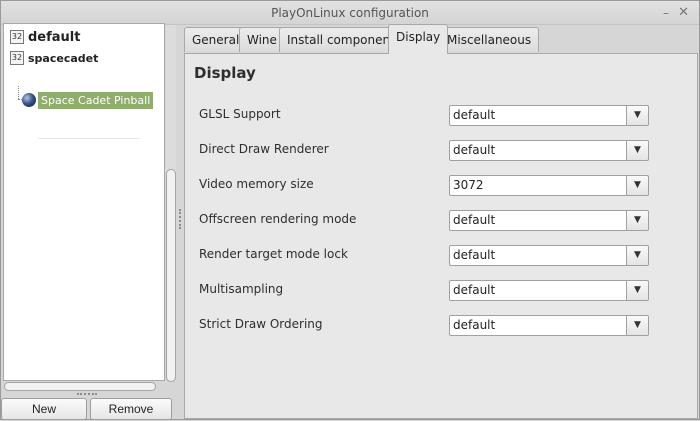  Describe the element at coordinates (54, 37) in the screenshot. I see `prefix-label: default` at that location.